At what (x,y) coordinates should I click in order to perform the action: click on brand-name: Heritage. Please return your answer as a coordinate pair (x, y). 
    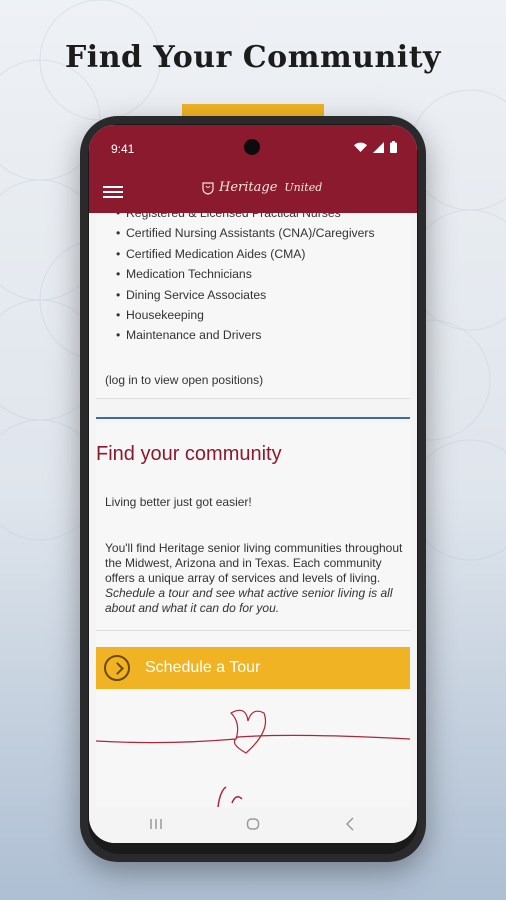
    Looking at the image, I should click on (248, 187).